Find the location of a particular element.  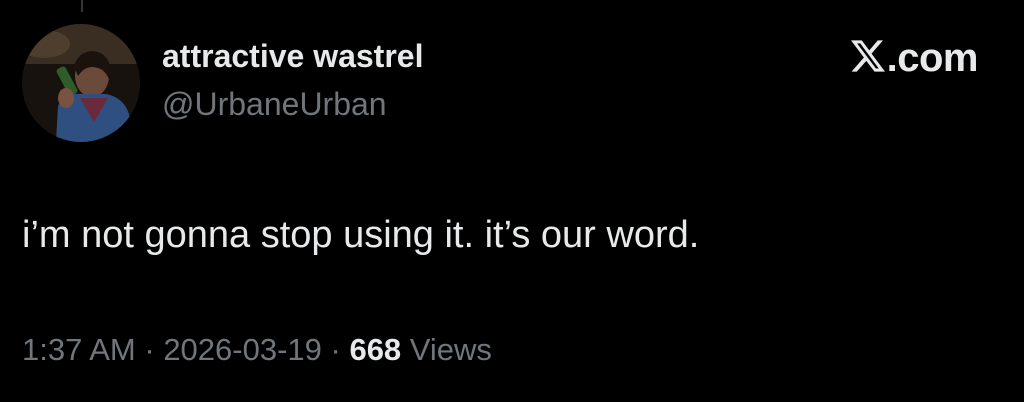

tweet-meta: 1:37 AM · 2026-03-19 · 668 Views is located at coordinates (257, 350).